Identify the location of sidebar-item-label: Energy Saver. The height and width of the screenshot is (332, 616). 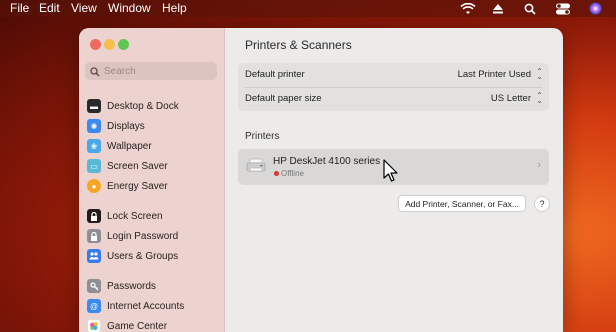
(137, 186).